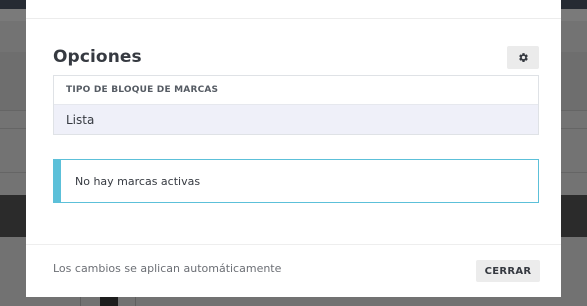 This screenshot has width=587, height=306. I want to click on block-type-option-selected: Lista, so click(296, 119).